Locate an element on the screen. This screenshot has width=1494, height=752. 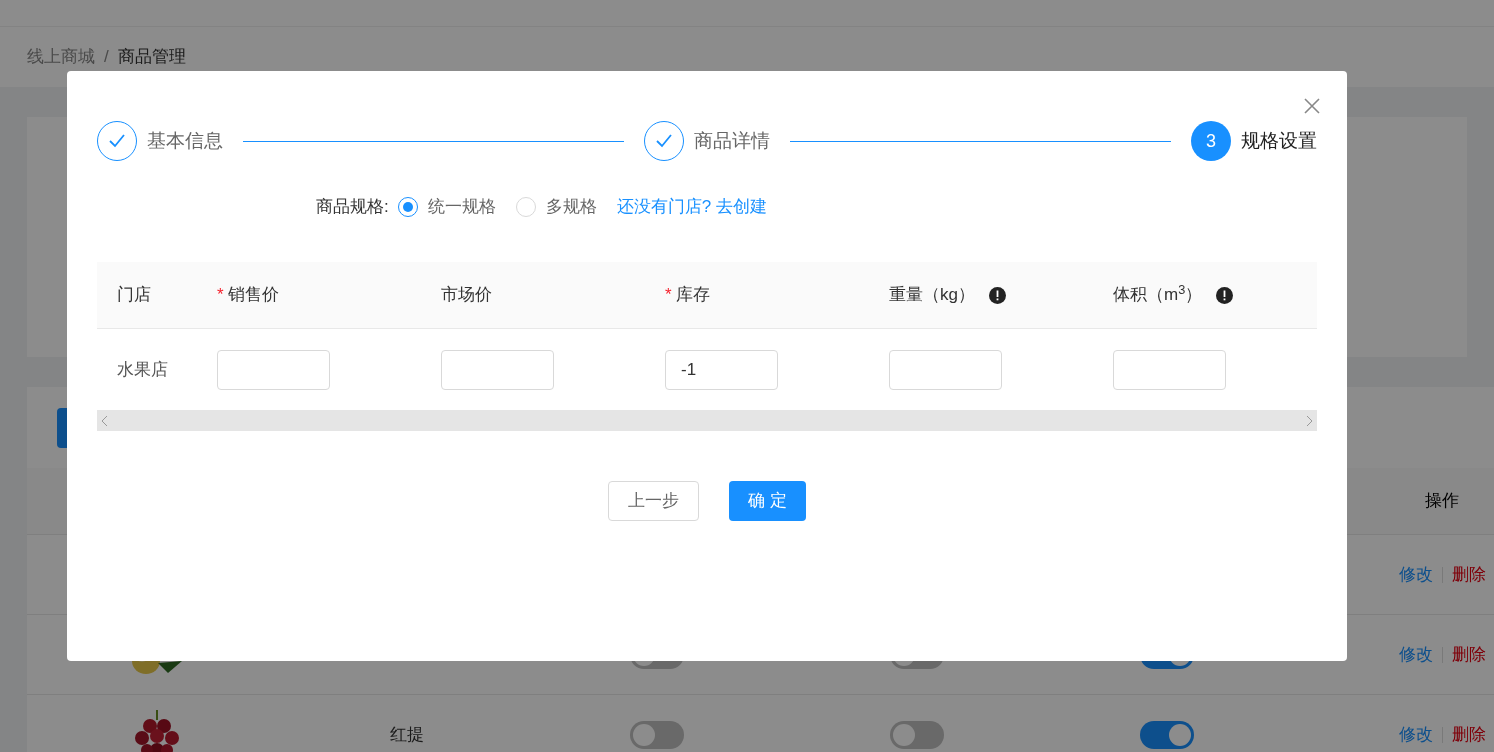
step-label: 规格设置 is located at coordinates (1279, 140).